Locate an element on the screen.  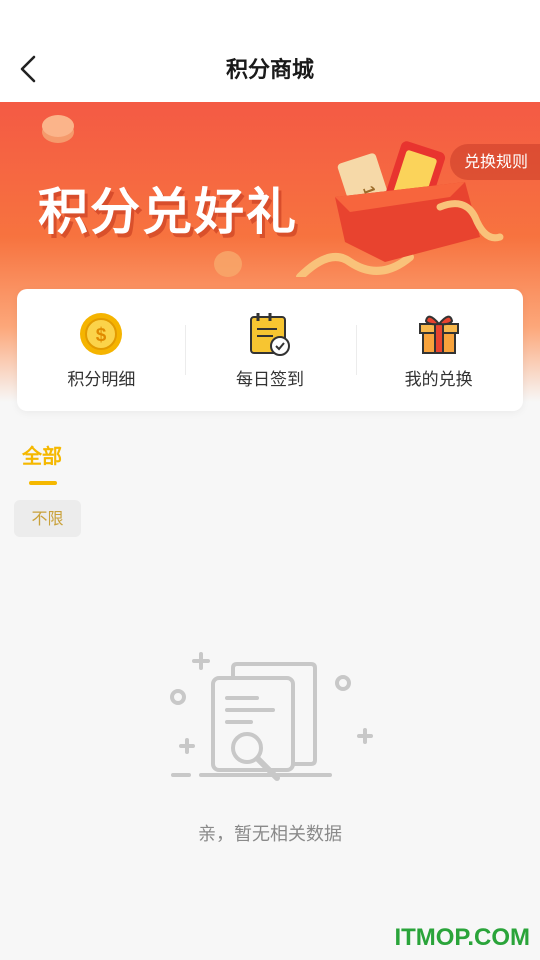
empty-state-icon is located at coordinates (271, 716).